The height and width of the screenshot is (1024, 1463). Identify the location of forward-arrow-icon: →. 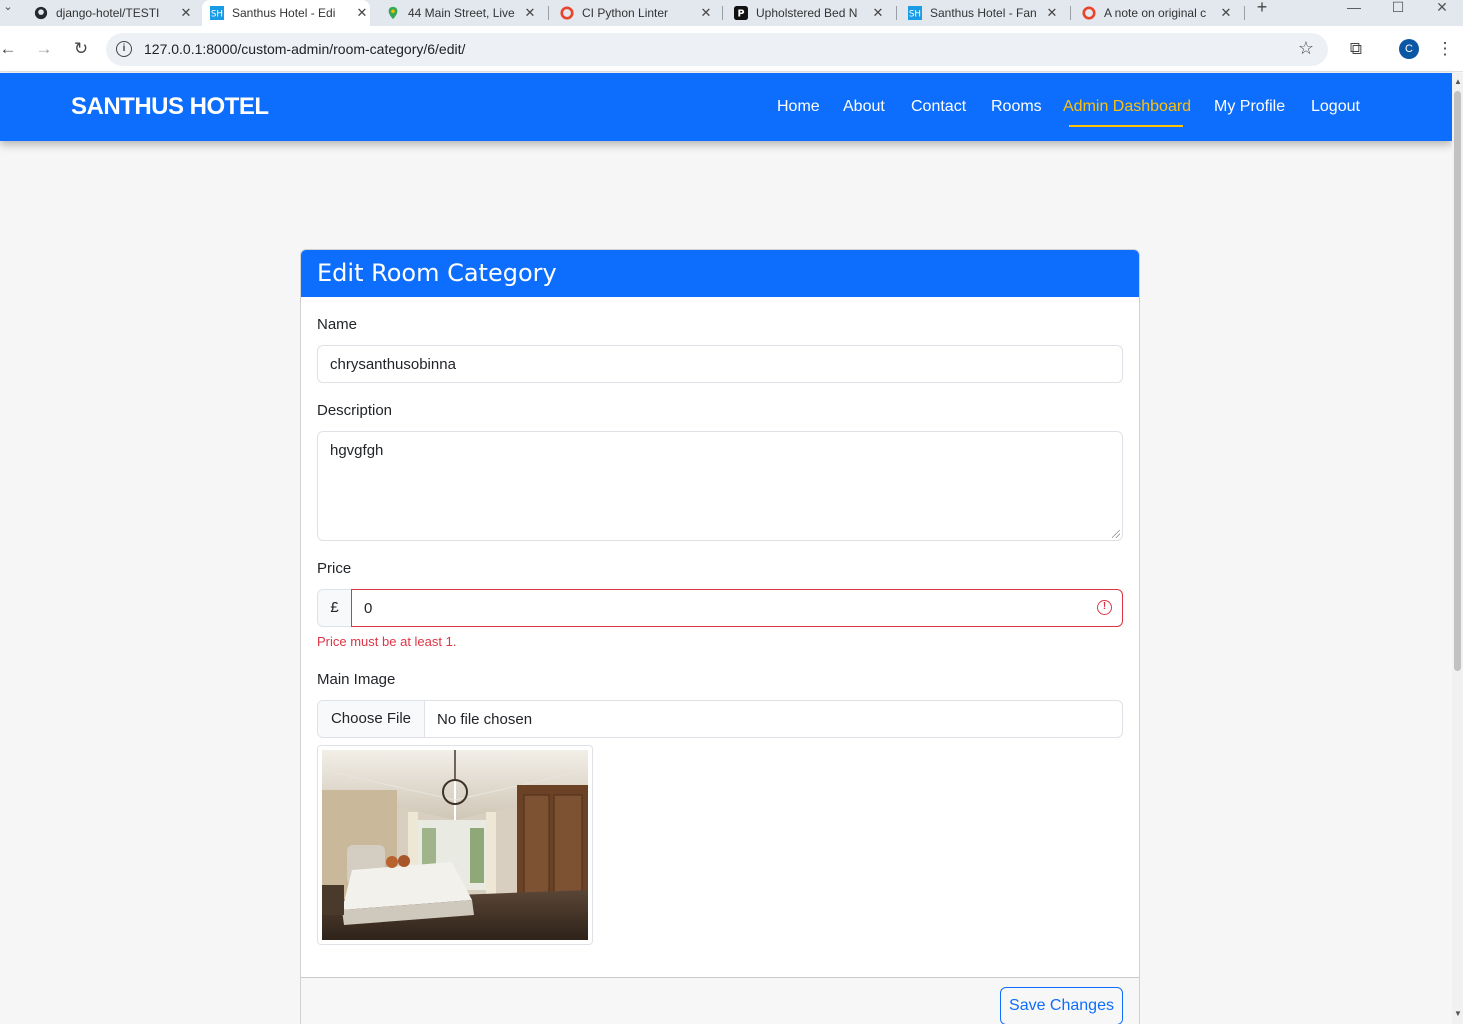
(44, 49).